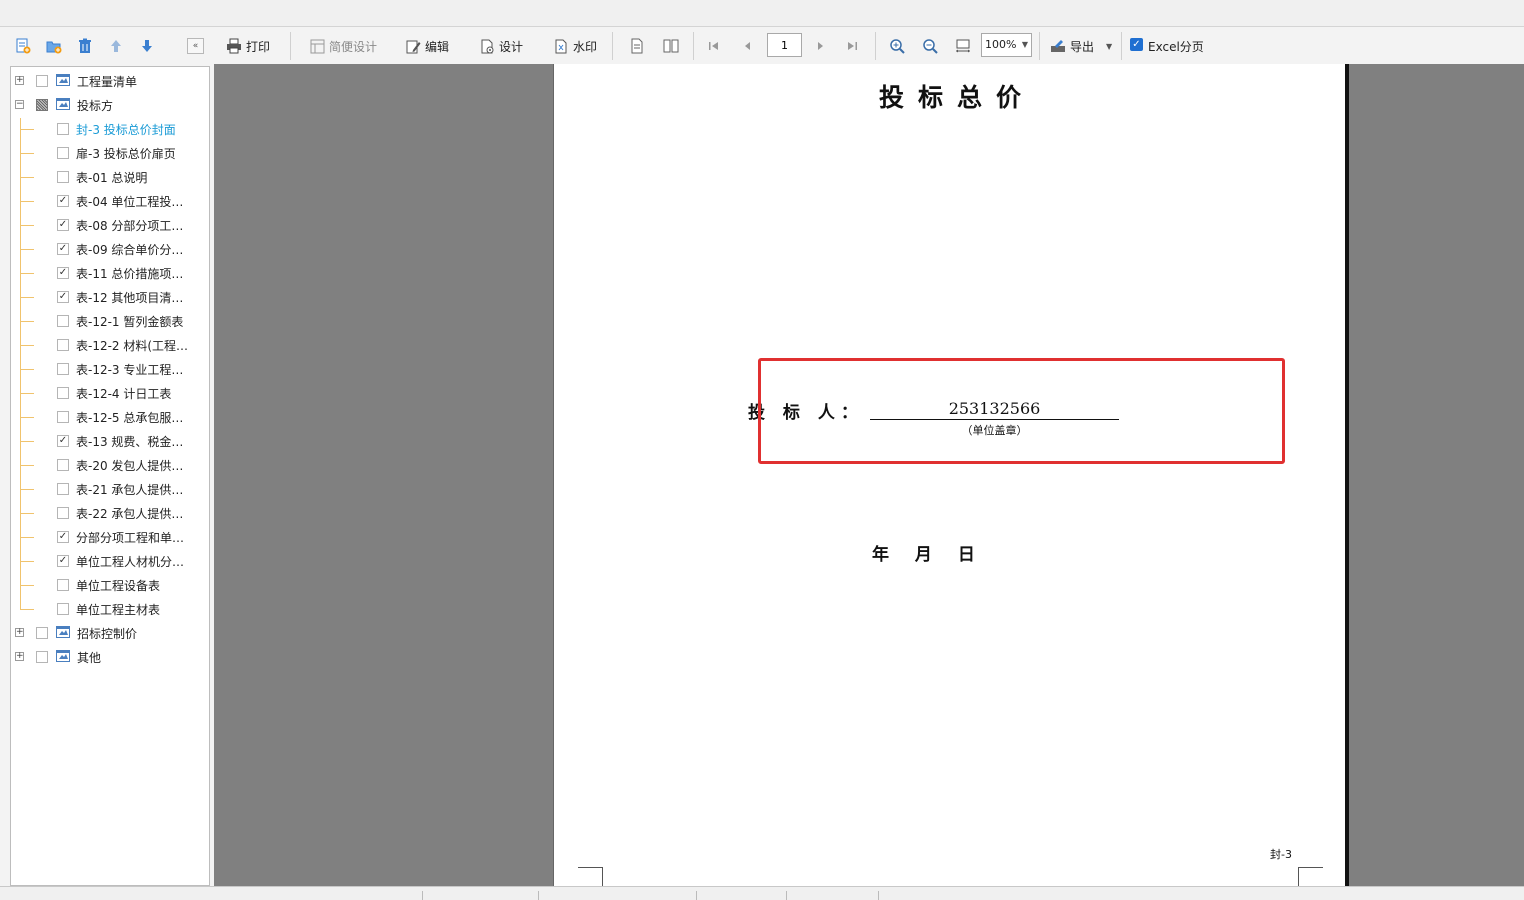 Image resolution: width=1524 pixels, height=900 pixels. Describe the element at coordinates (110, 129) in the screenshot. I see `tree-item: 封-3 投标总价封面` at that location.